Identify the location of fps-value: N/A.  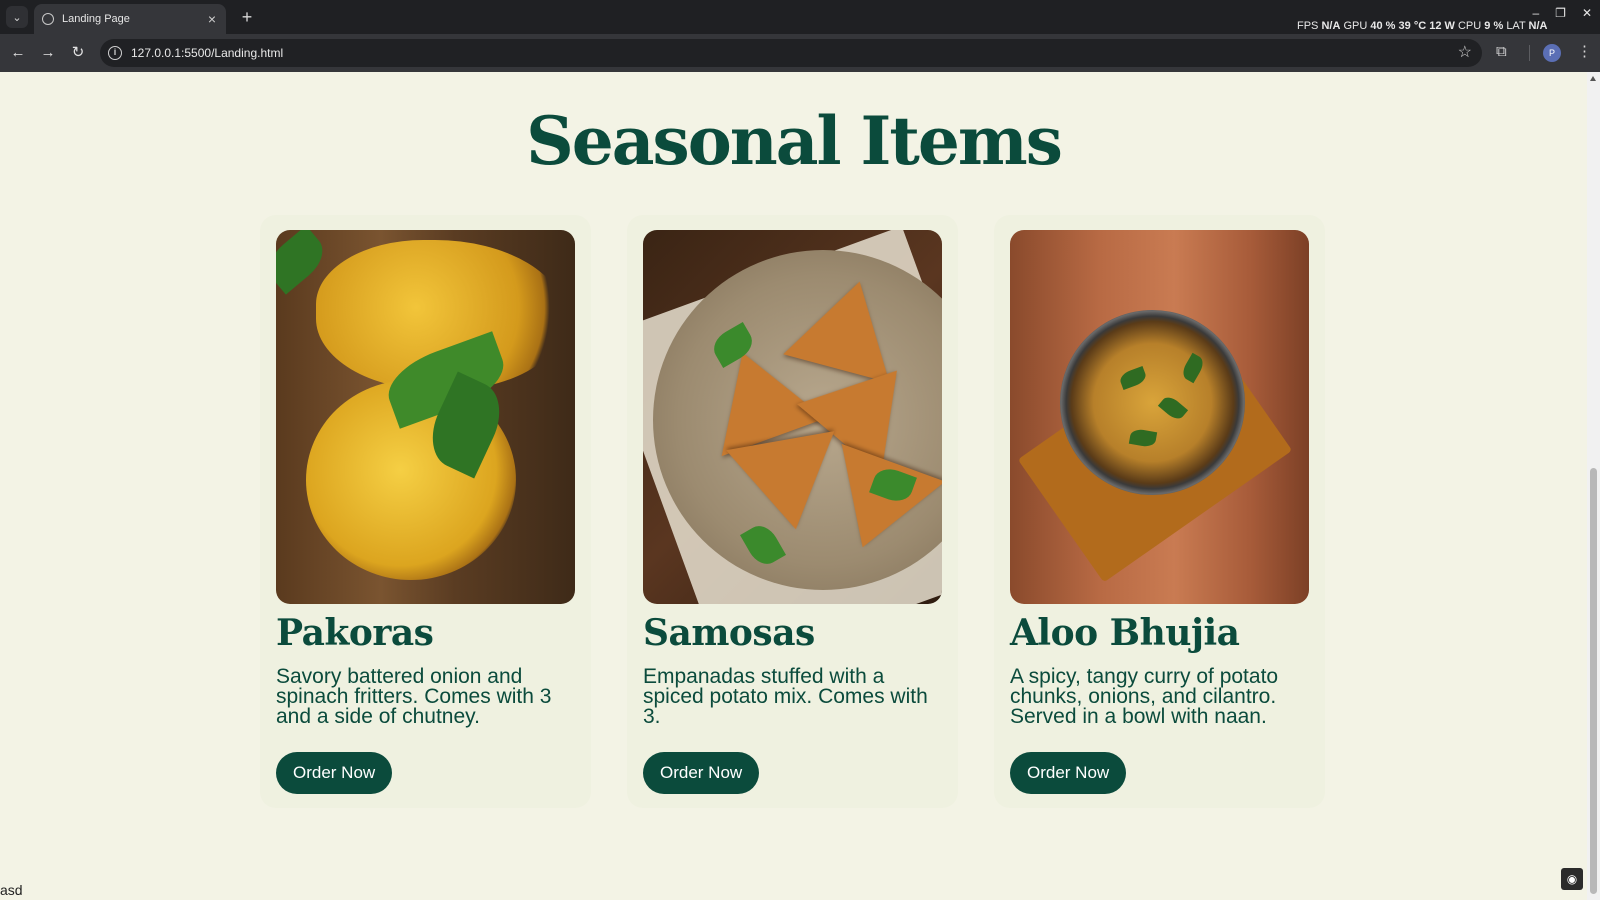
(1331, 26).